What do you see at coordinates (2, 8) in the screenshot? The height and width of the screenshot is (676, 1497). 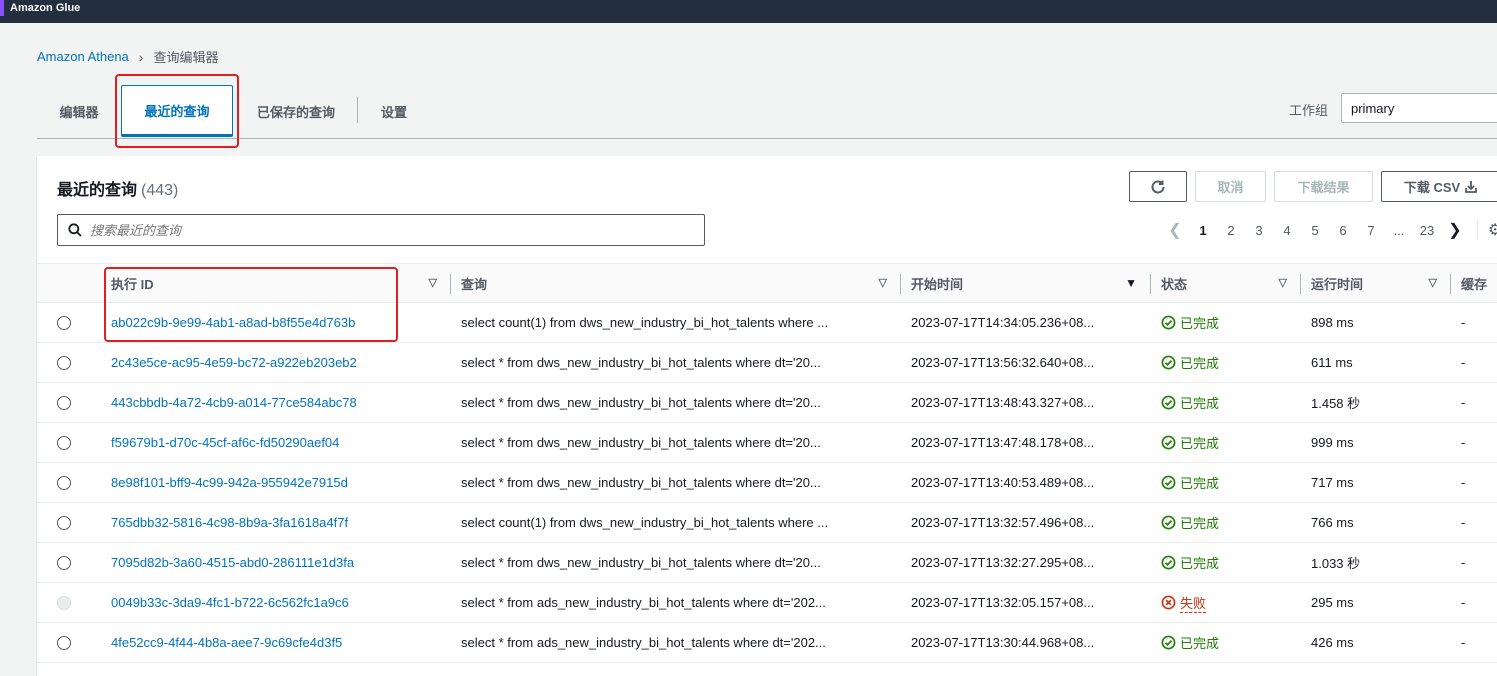 I see `brand-accent` at bounding box center [2, 8].